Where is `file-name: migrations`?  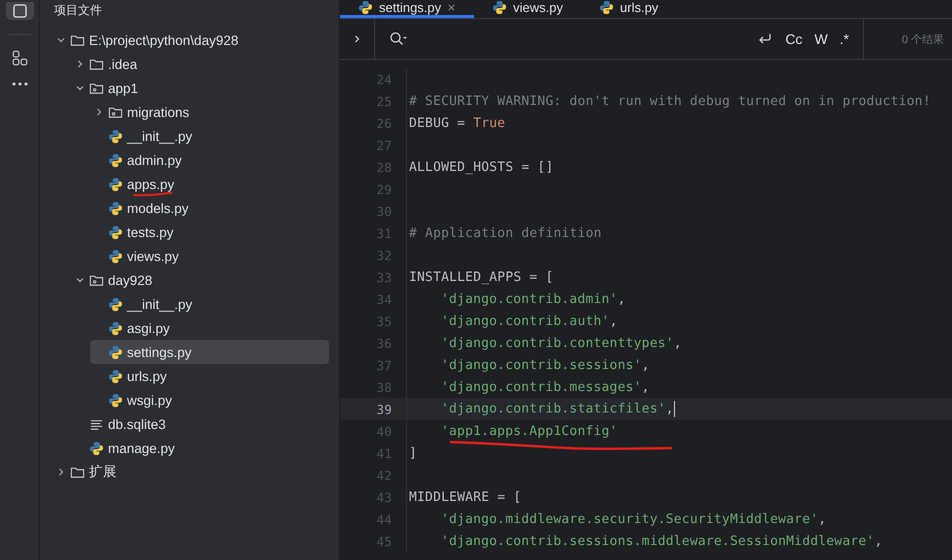
file-name: migrations is located at coordinates (158, 112).